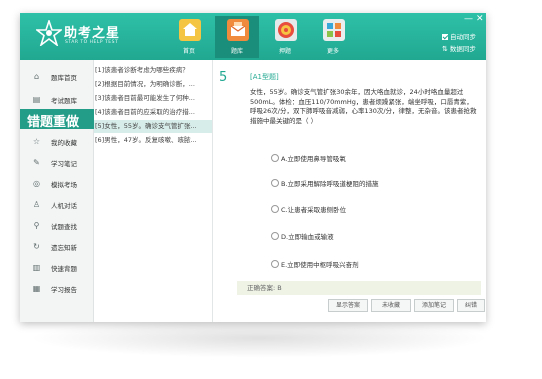  What do you see at coordinates (53, 122) in the screenshot?
I see `sidebar-active-label: 错题重做` at bounding box center [53, 122].